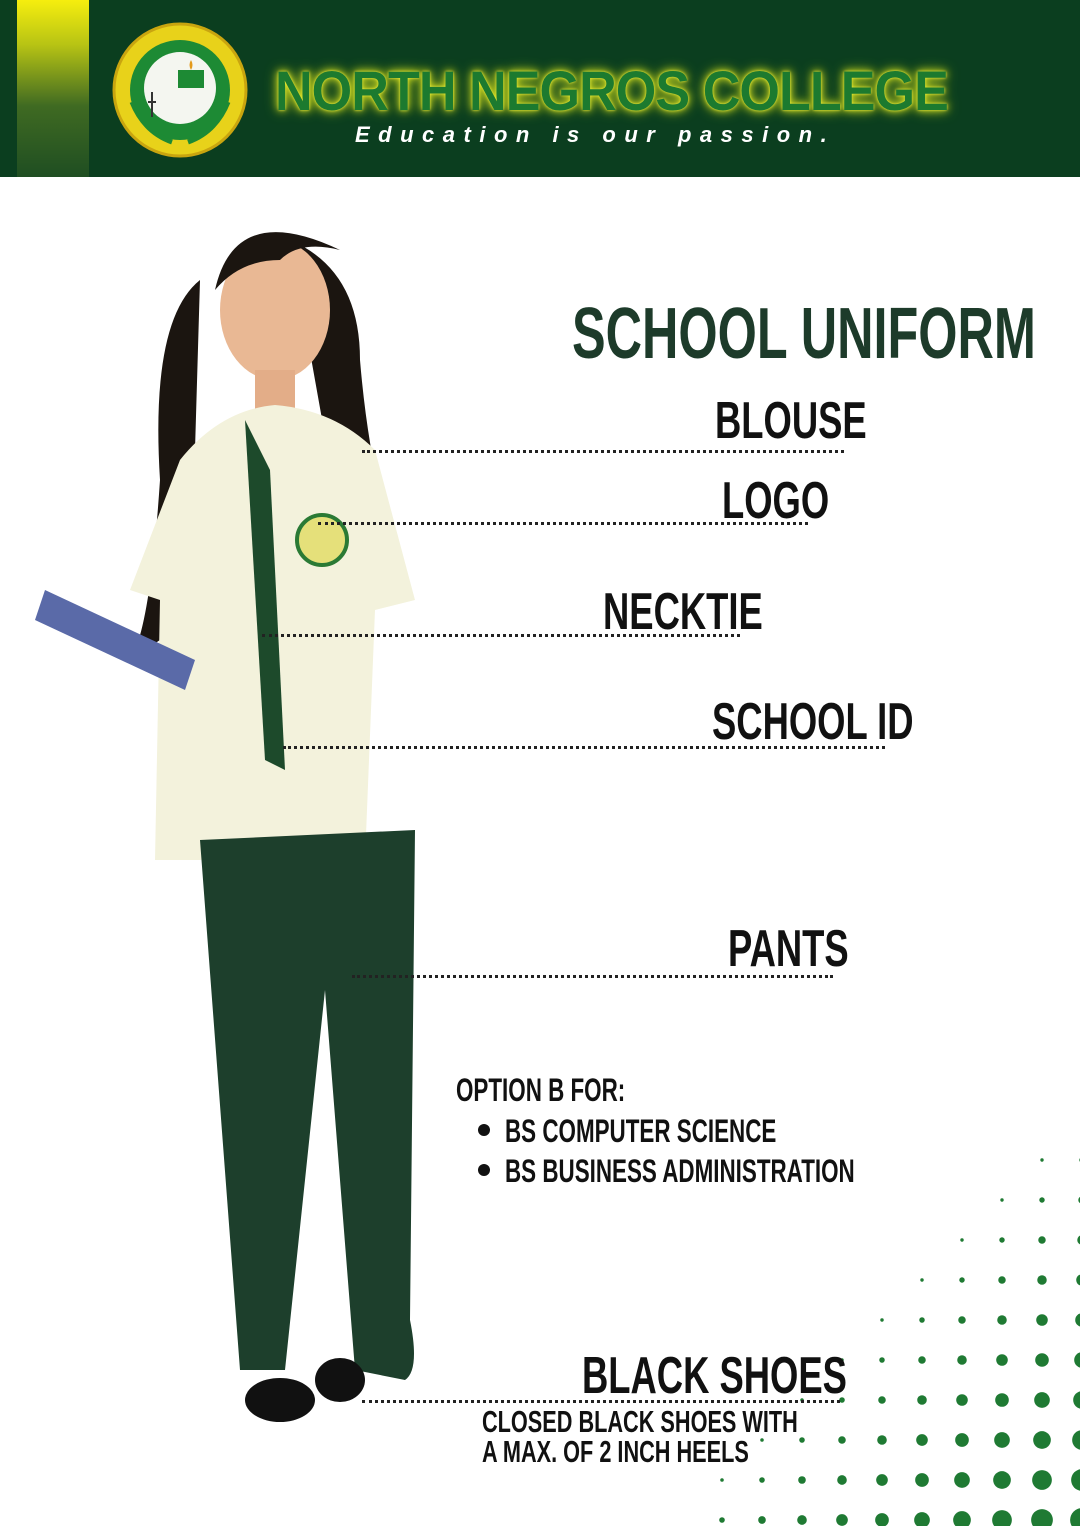  What do you see at coordinates (601, 1401) in the screenshot?
I see `pointer-line-shoes` at bounding box center [601, 1401].